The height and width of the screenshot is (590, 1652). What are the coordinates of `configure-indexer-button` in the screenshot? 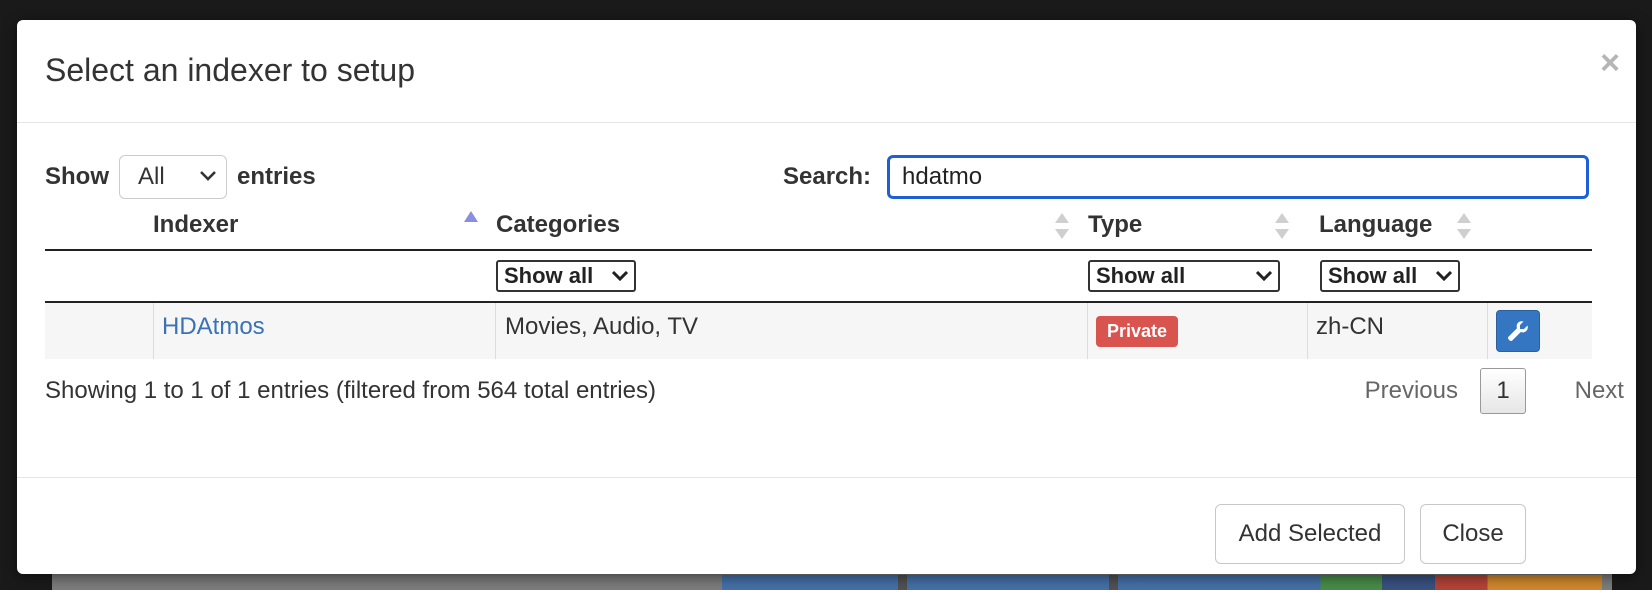 It's located at (1518, 331).